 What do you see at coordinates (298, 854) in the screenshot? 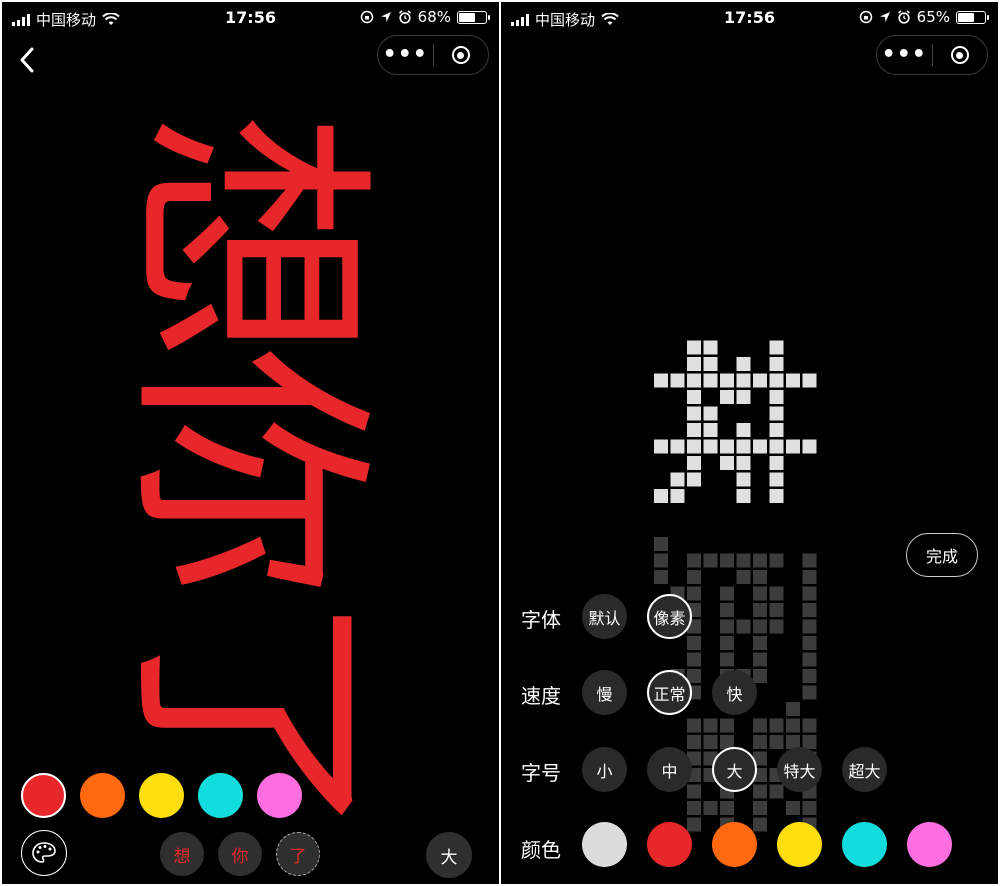
I see `char-chip: 了` at bounding box center [298, 854].